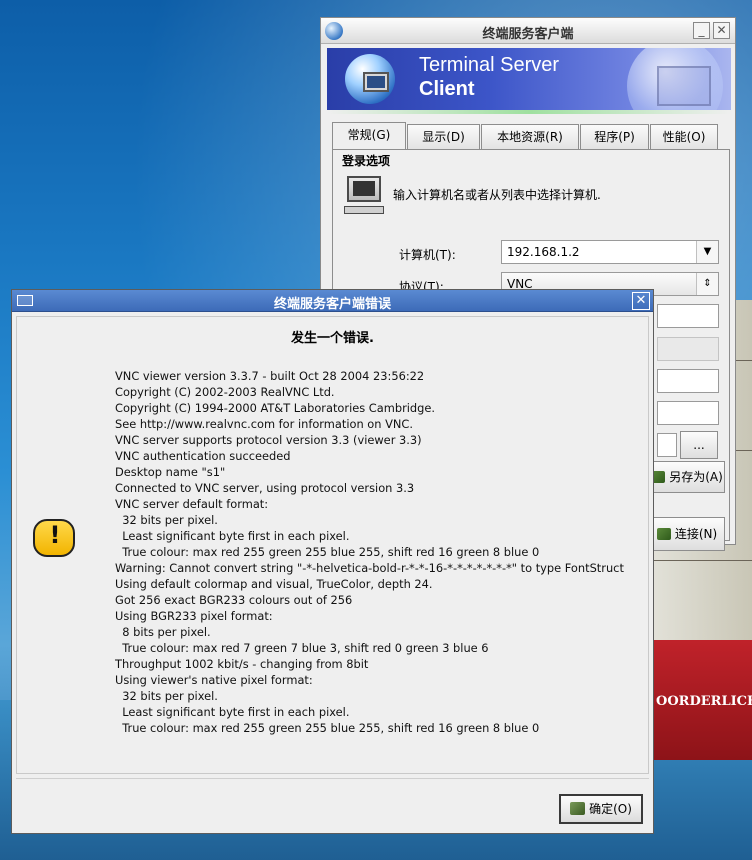 The image size is (752, 860). Describe the element at coordinates (528, 34) in the screenshot. I see `window-title: 终端服务客户端` at that location.